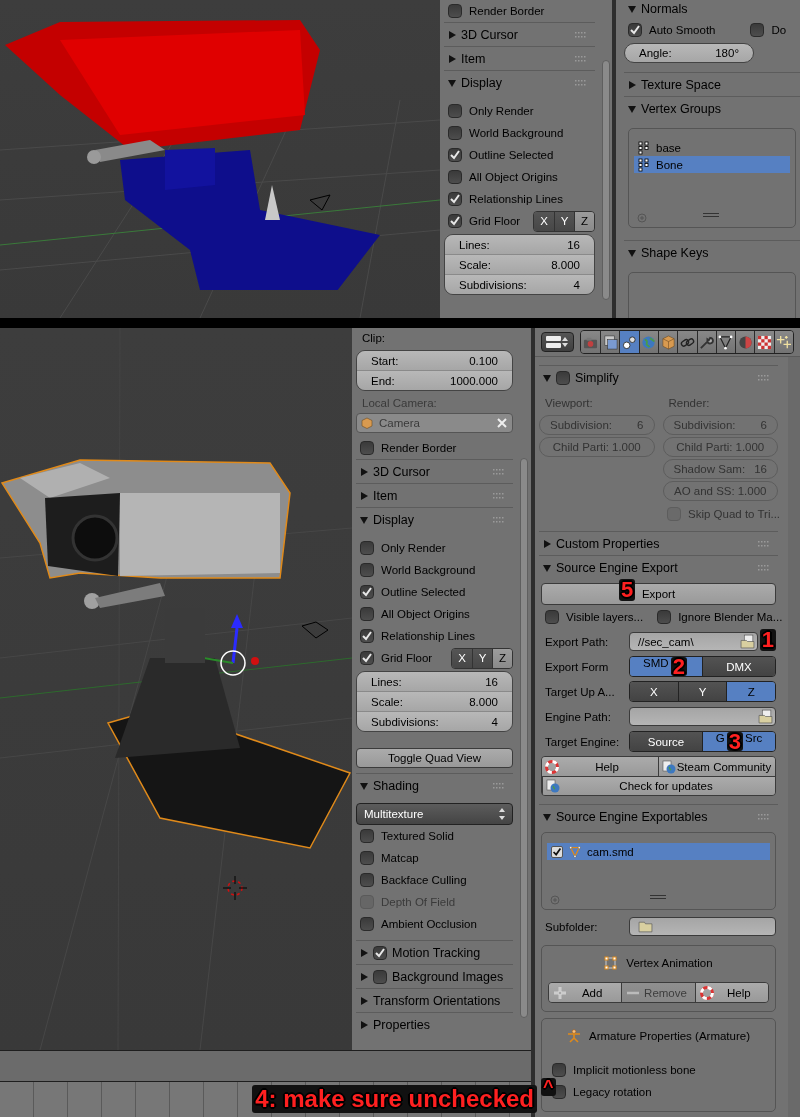 Image resolution: width=800 pixels, height=1117 pixels. I want to click on toggle-quad-view-button: Toggle Quad View, so click(434, 758).